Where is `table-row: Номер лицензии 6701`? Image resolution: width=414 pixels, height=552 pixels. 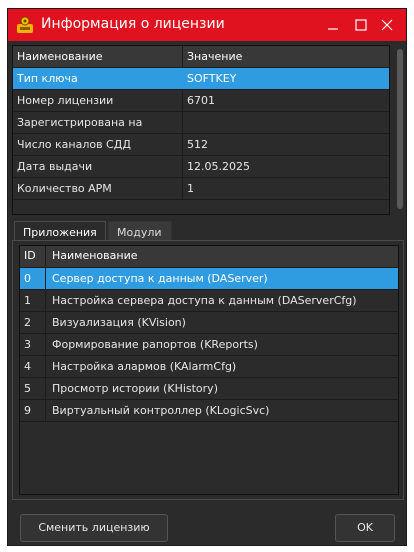
table-row: Номер лицензии 6701 is located at coordinates (201, 101).